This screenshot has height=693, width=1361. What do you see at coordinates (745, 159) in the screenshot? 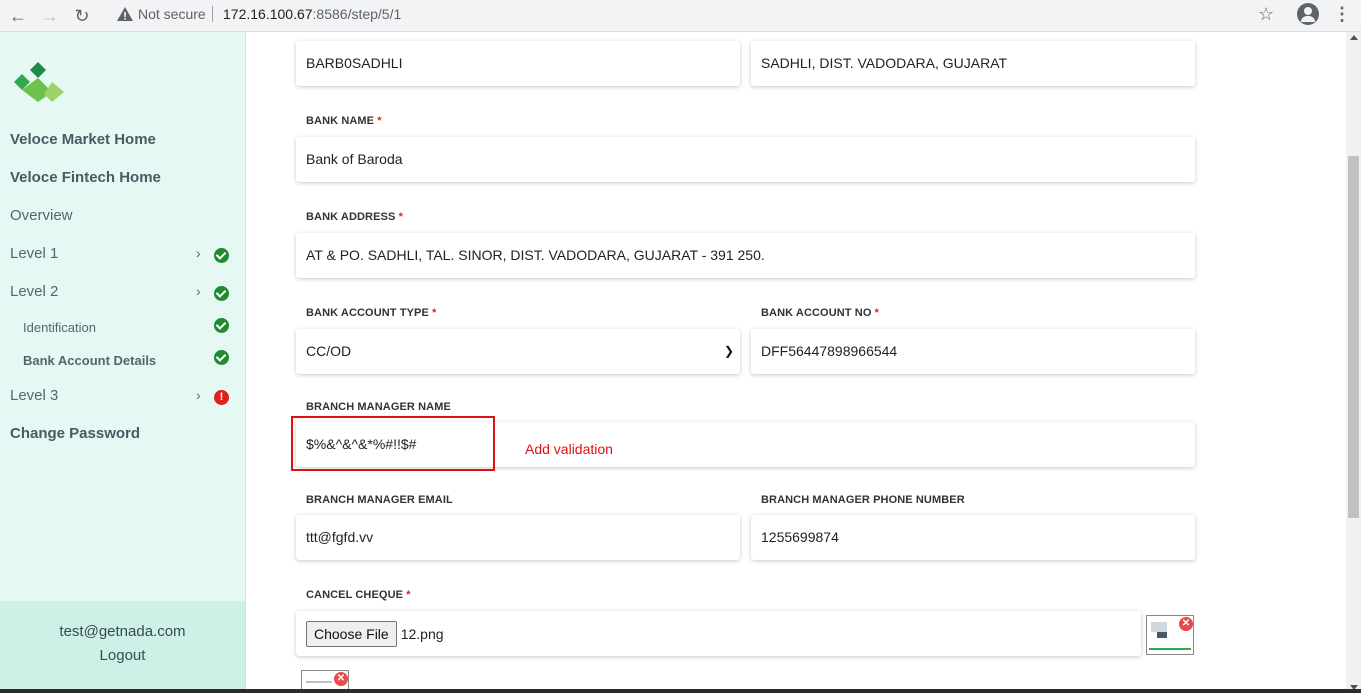
I see `bank-name-field: Bank of Baroda` at bounding box center [745, 159].